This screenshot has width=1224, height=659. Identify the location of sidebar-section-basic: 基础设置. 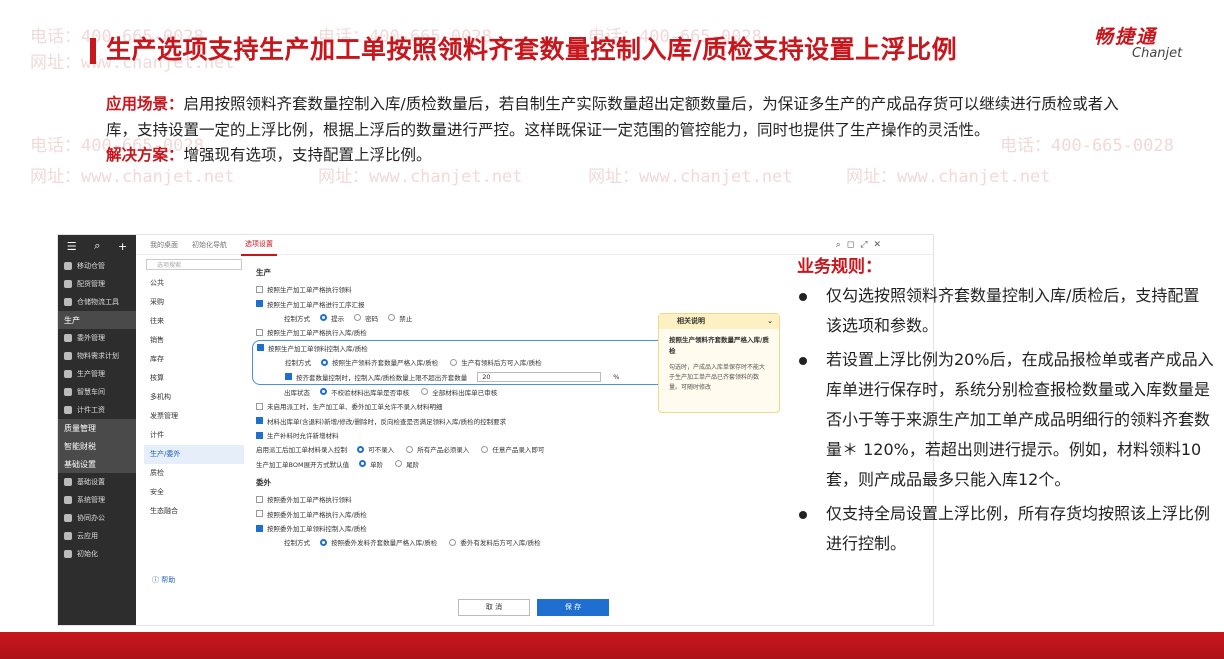
(97, 464).